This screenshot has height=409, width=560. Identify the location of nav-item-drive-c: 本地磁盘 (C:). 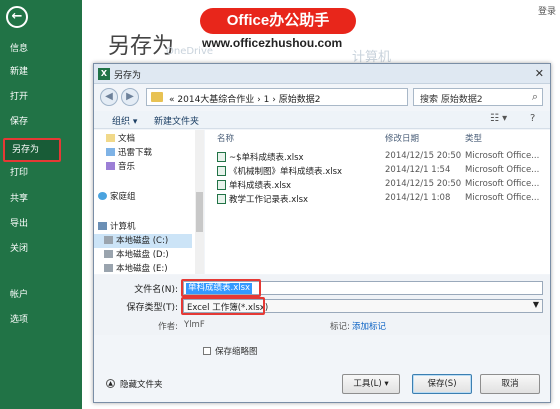
(143, 241).